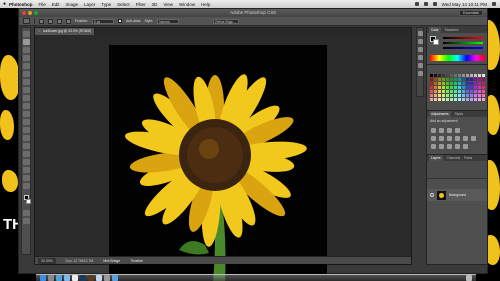 The image size is (500, 281). I want to click on spotlight-icon, so click(494, 4).